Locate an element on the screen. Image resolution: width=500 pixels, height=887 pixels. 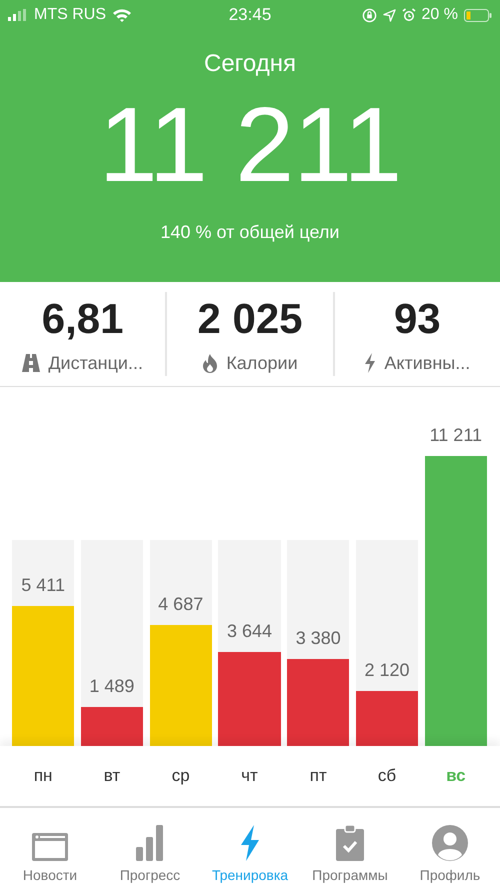
battery-percent: 20 % is located at coordinates (440, 15).